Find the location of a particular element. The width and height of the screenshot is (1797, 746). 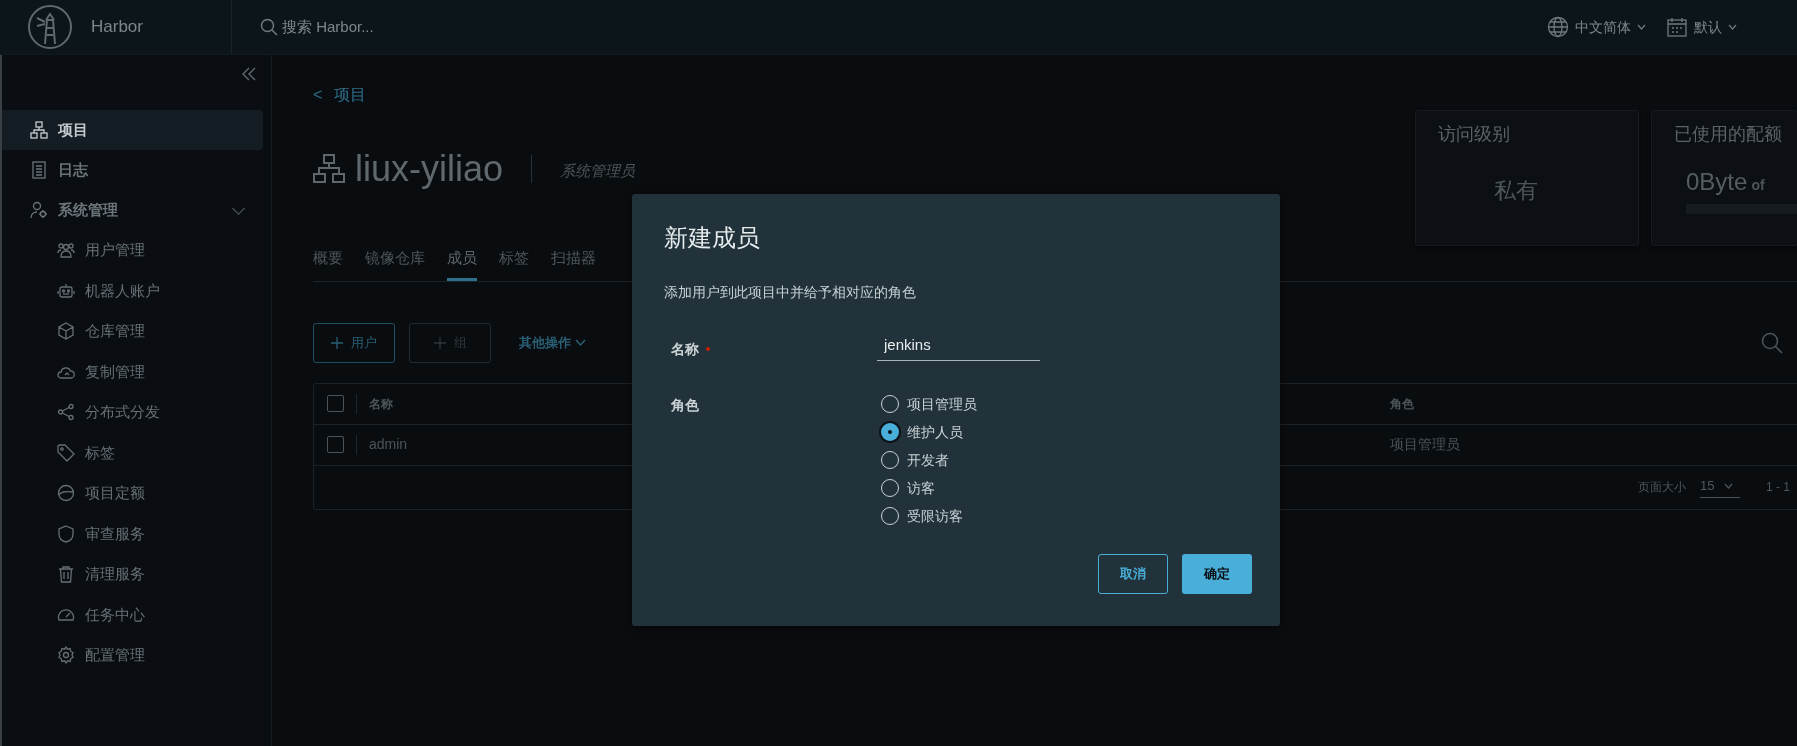

tab: 镜像仓库 is located at coordinates (395, 264).